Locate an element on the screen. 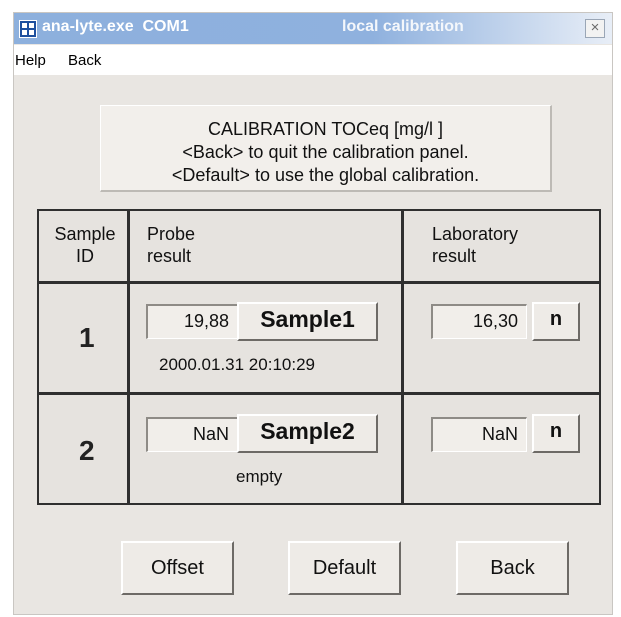  default-button: Default is located at coordinates (344, 568).